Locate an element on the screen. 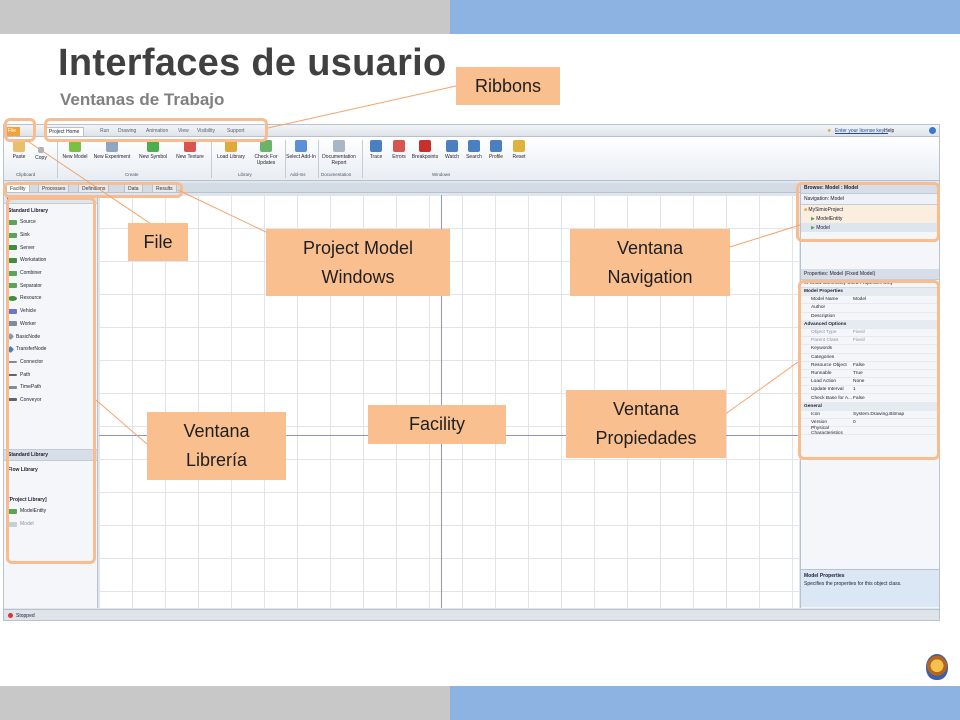 This screenshot has width=960, height=720. callout-file: File is located at coordinates (158, 242).